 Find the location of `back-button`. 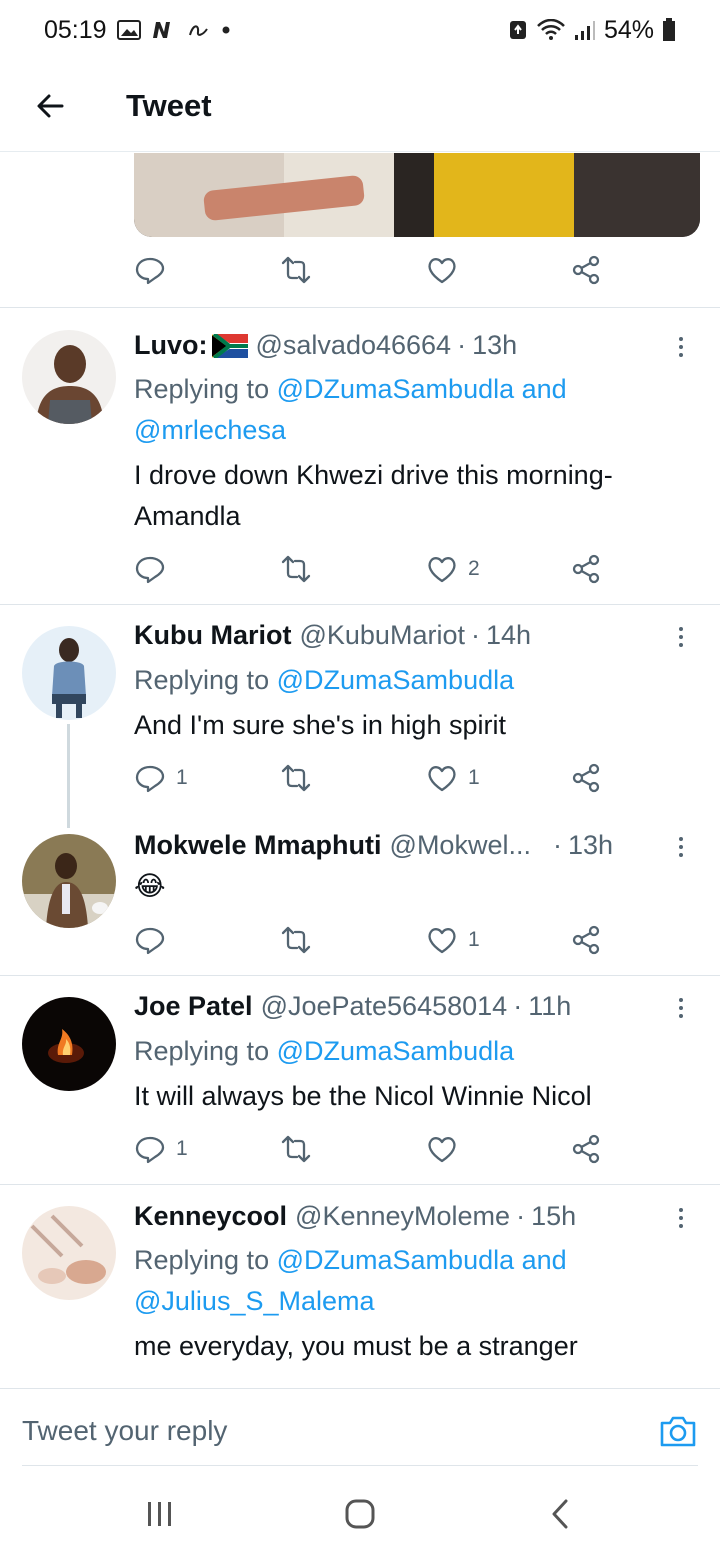

back-button is located at coordinates (50, 106).